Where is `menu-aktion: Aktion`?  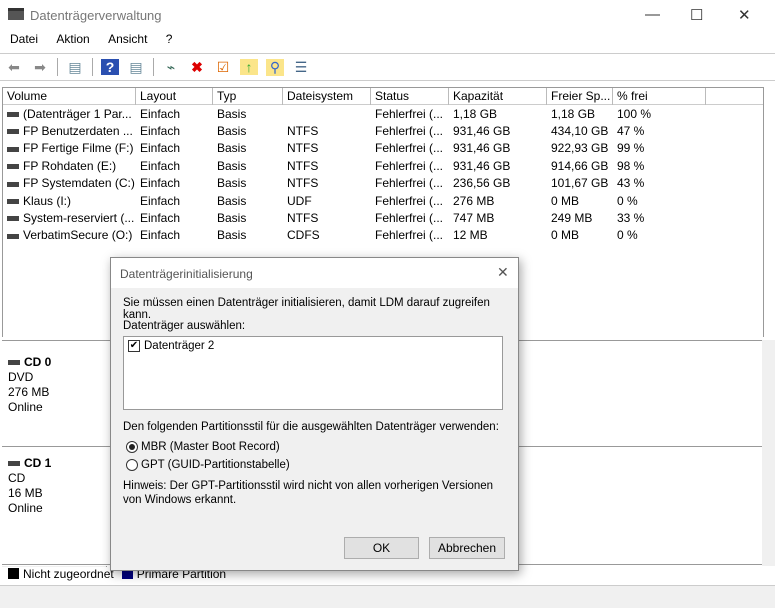
menu-aktion: Aktion is located at coordinates (72, 39).